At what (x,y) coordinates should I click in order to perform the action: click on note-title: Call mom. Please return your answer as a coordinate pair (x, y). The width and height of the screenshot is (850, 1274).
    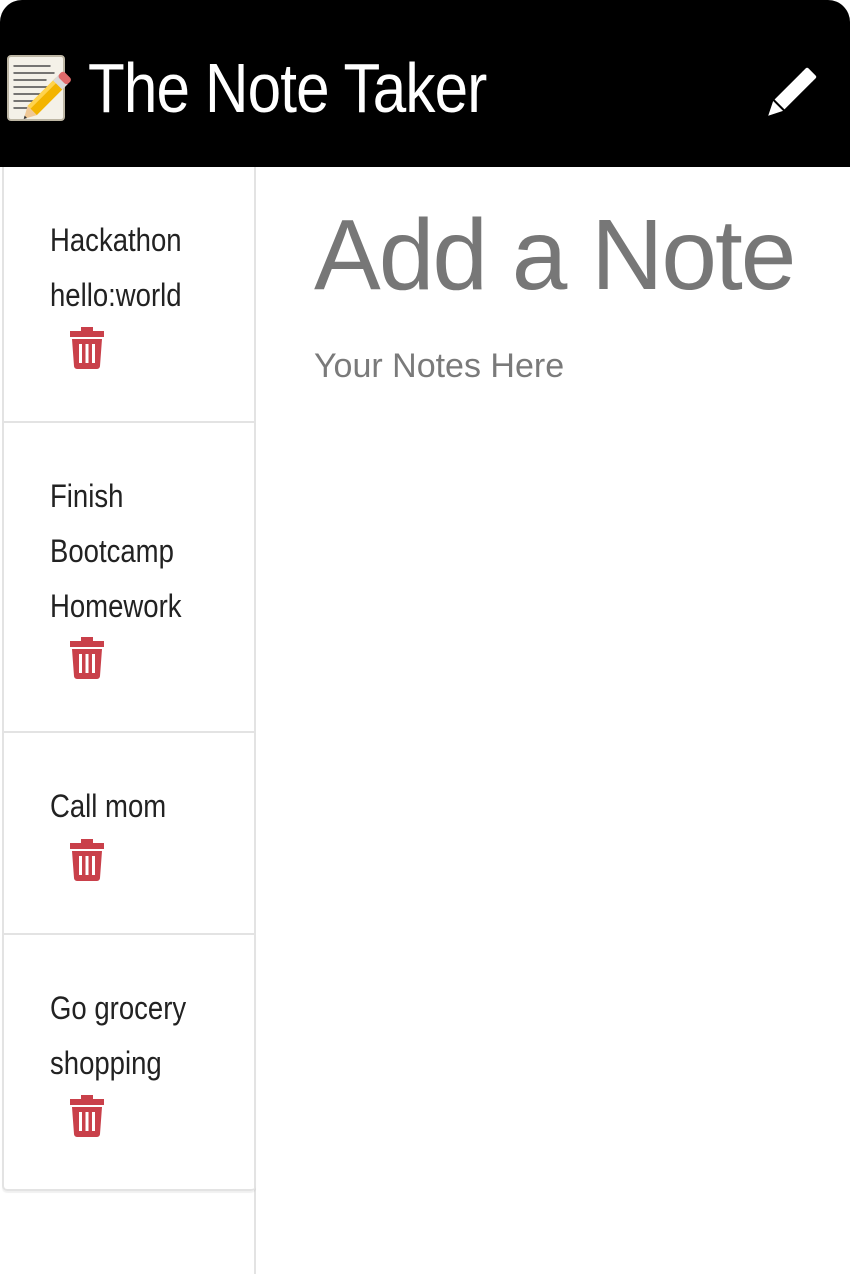
    Looking at the image, I should click on (136, 806).